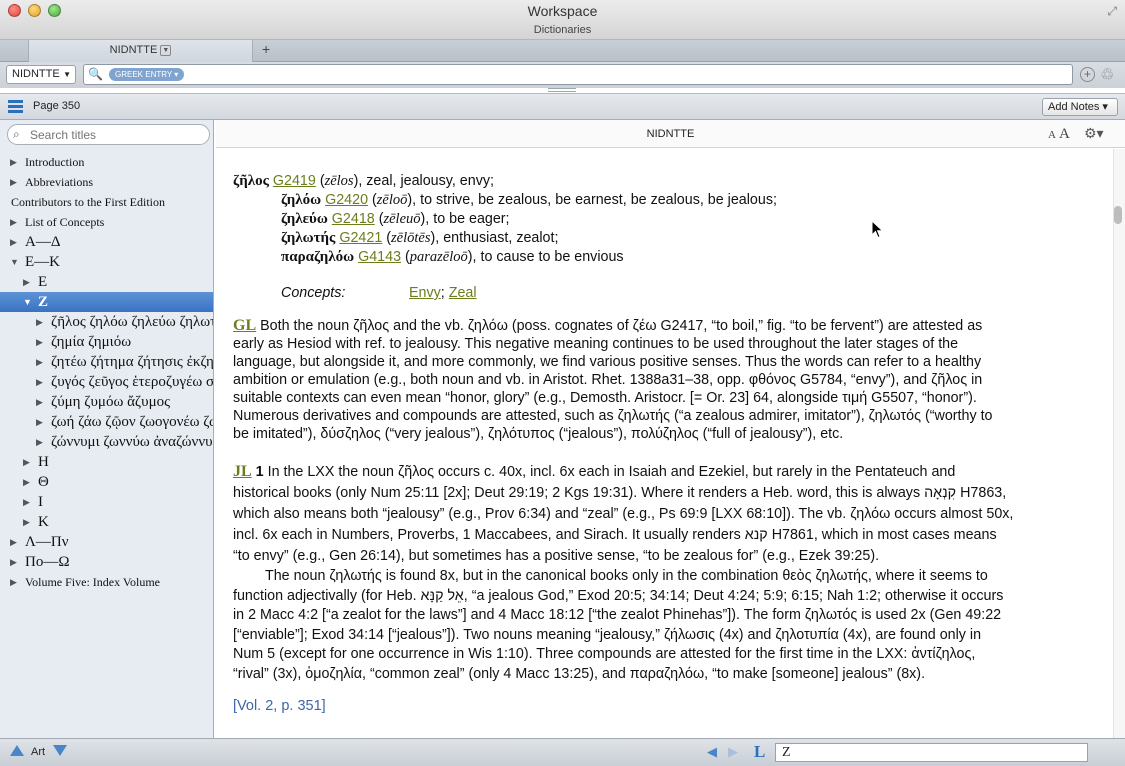 This screenshot has width=1125, height=766. I want to click on scrollbar, so click(1119, 443).